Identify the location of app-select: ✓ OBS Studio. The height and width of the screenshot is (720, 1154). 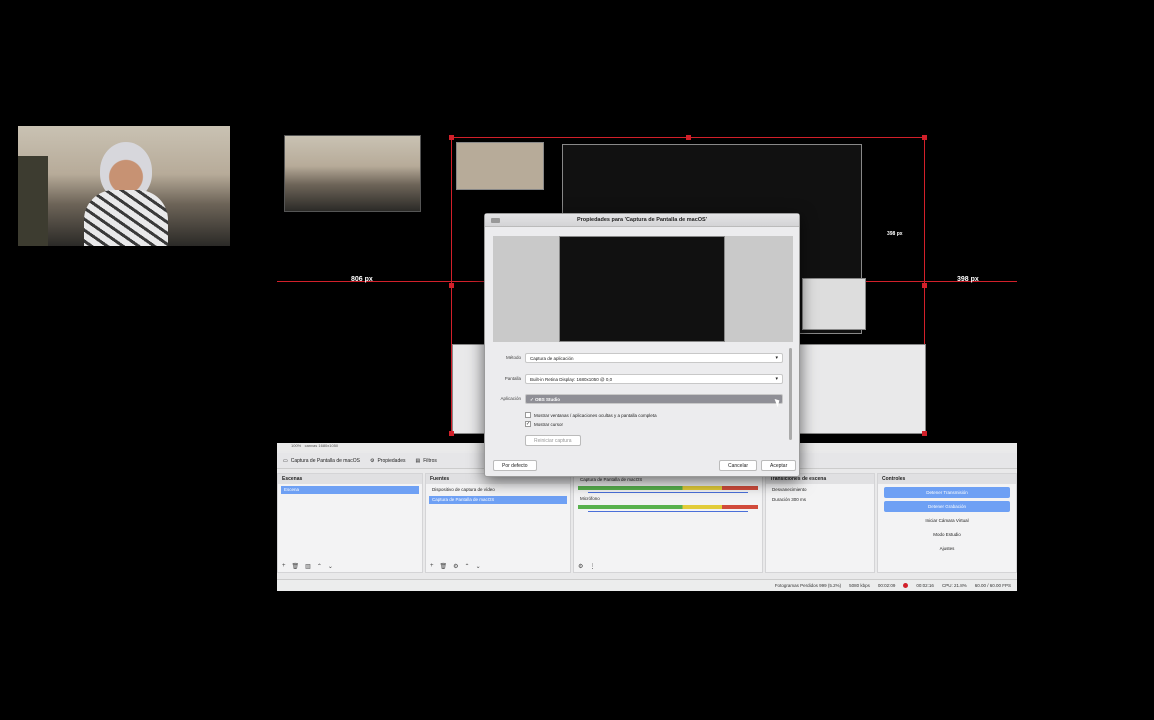
(654, 399).